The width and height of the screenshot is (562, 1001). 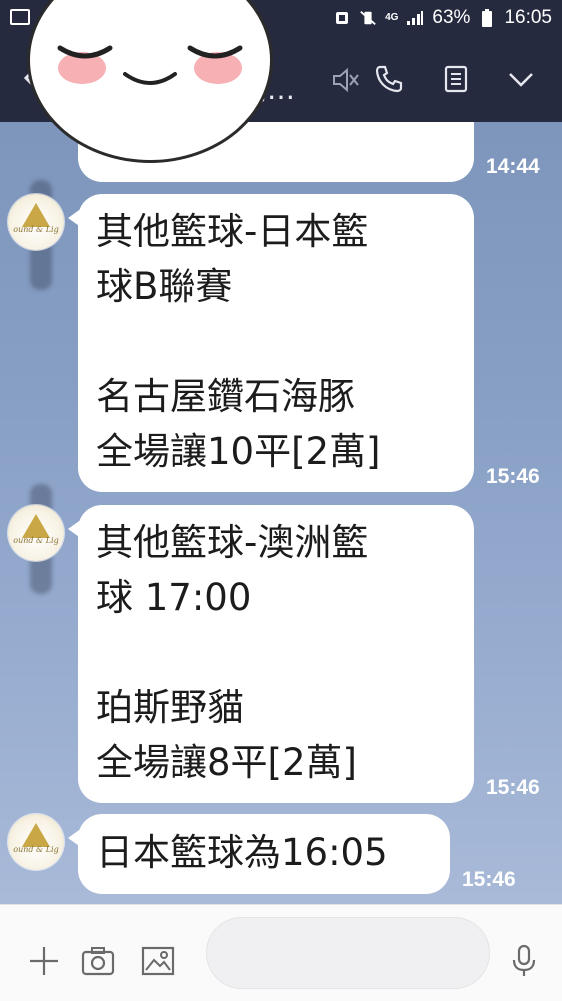 What do you see at coordinates (392, 17) in the screenshot?
I see `network-type: 4G` at bounding box center [392, 17].